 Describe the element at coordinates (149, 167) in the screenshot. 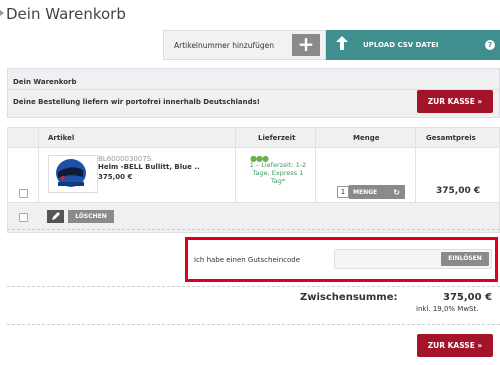

I see `product-name: Helm -BELL Bullitt, Blue ..` at that location.